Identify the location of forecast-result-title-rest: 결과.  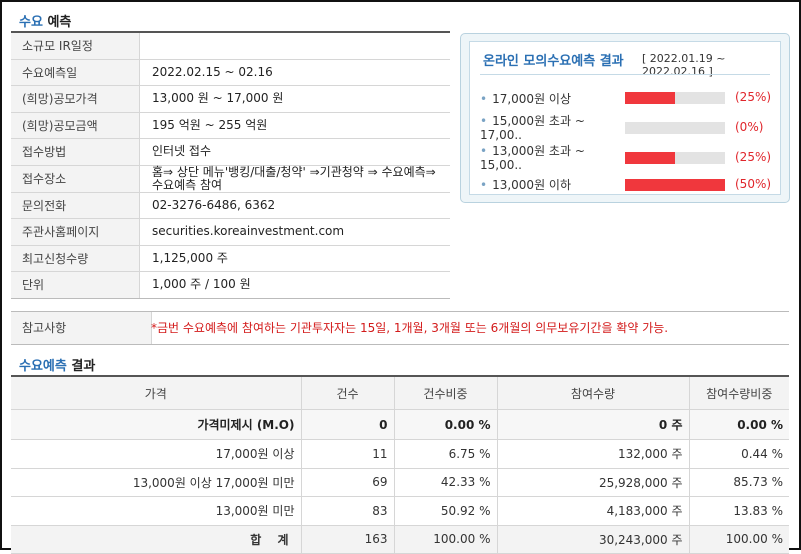
(81, 366).